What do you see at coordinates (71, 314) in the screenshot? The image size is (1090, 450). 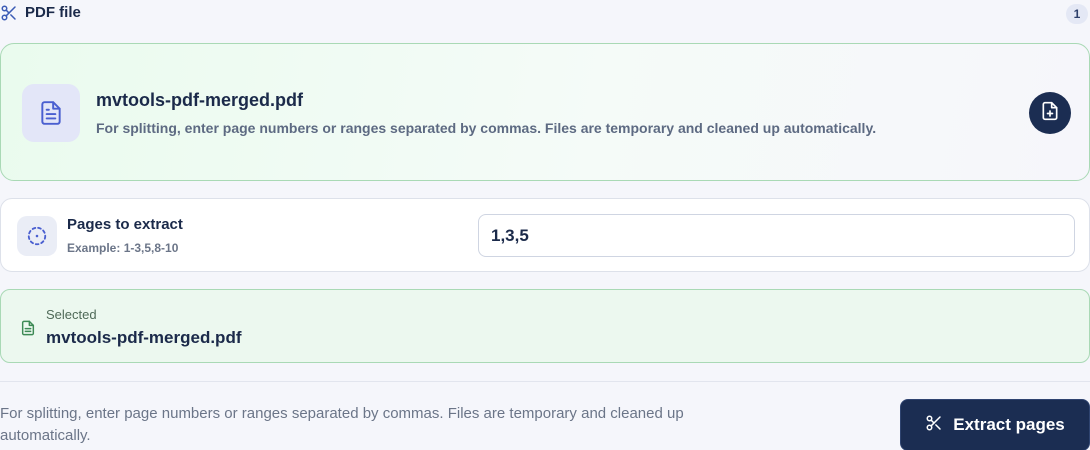 I see `selected-label: Selected` at bounding box center [71, 314].